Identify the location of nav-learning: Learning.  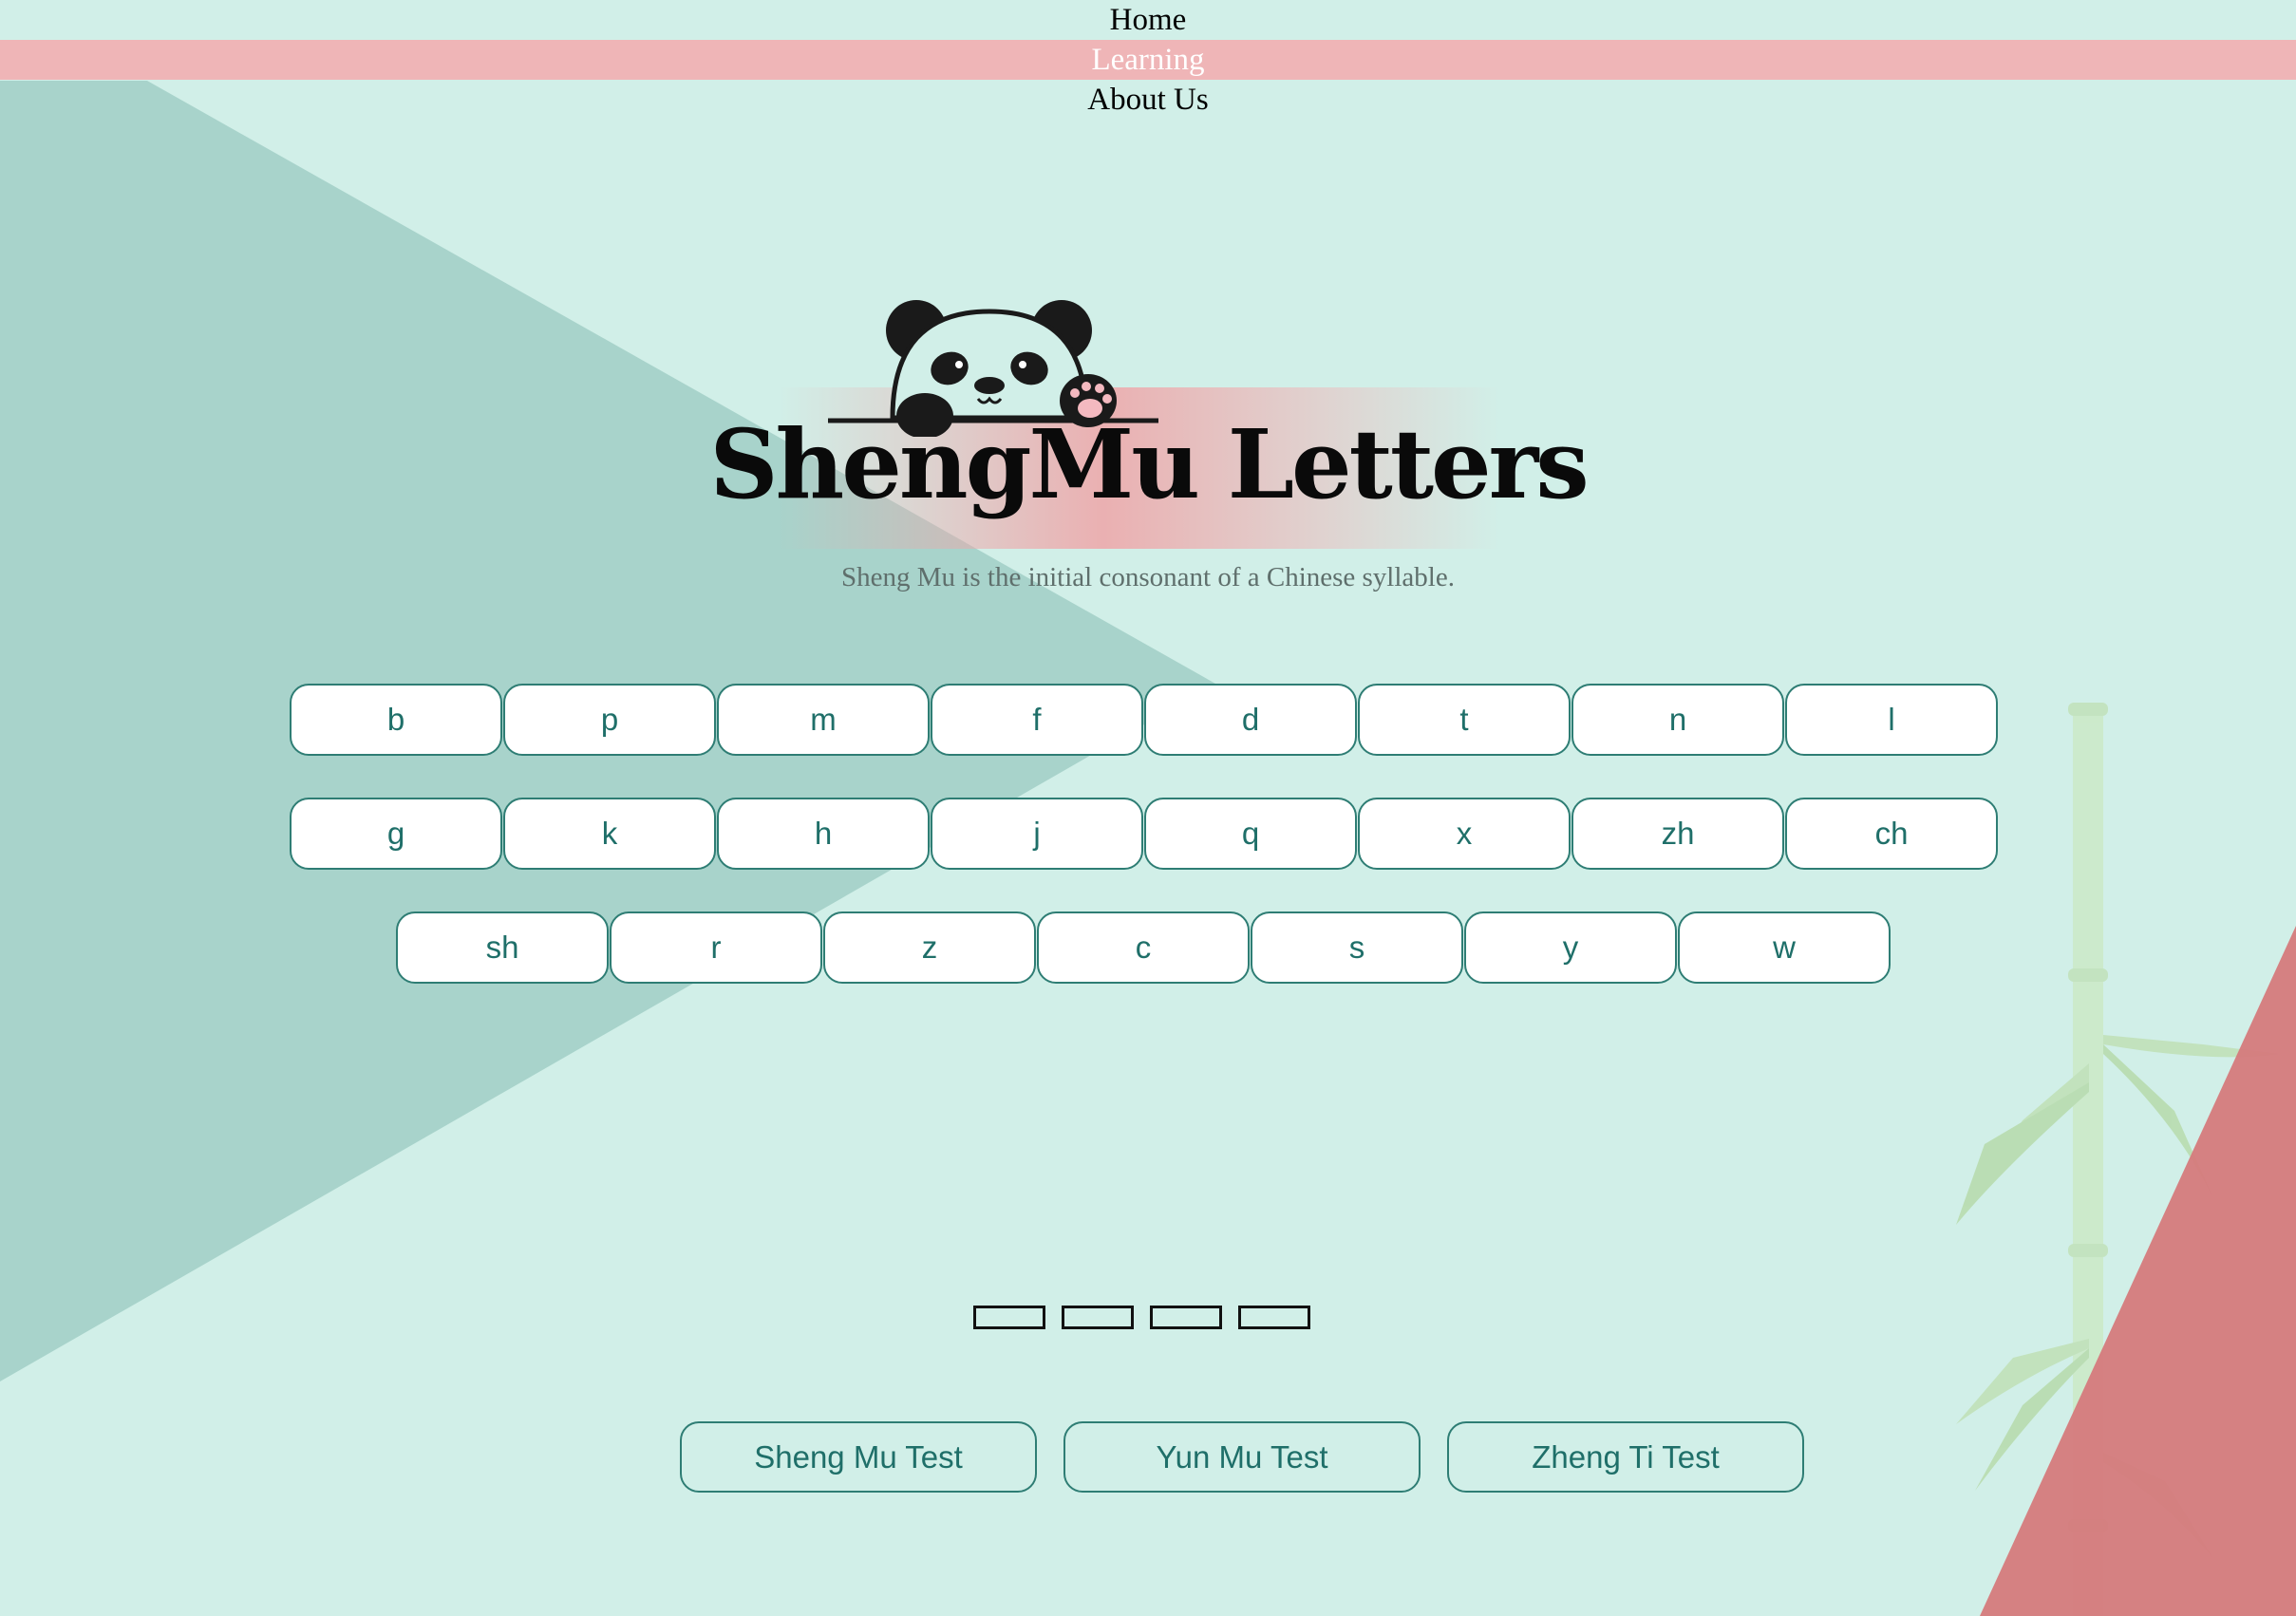
(1148, 60).